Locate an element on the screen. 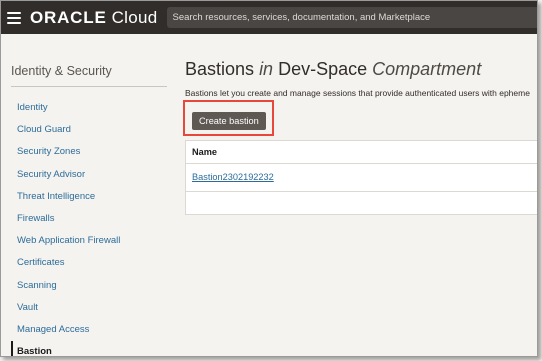  sidebar-item-cloud-guard: Cloud Guard is located at coordinates (91, 130).